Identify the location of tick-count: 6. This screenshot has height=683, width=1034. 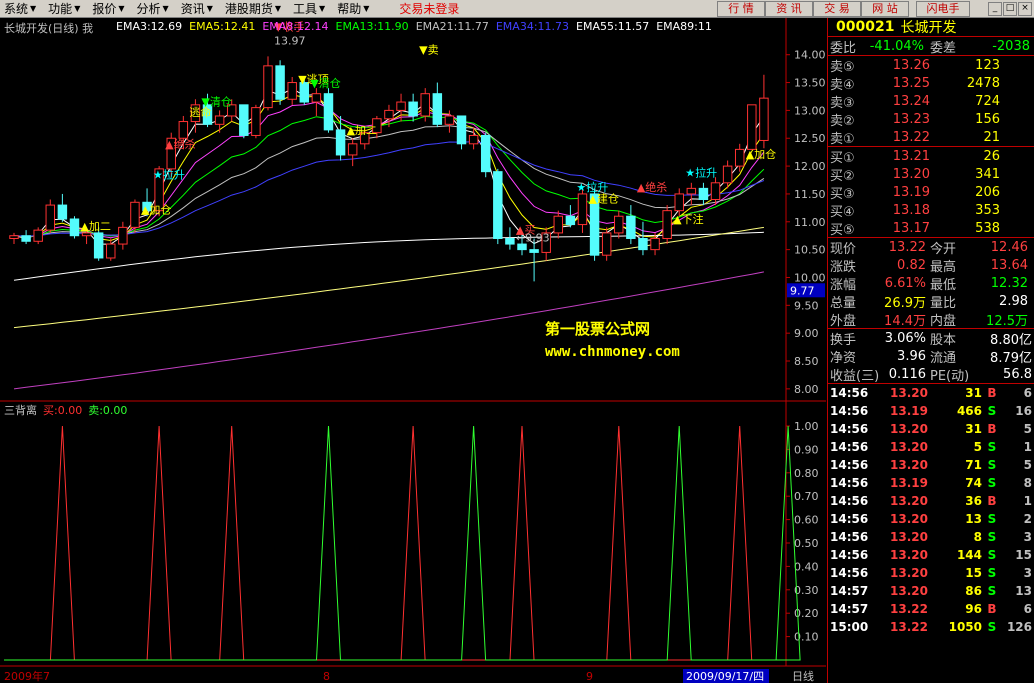
(1027, 393).